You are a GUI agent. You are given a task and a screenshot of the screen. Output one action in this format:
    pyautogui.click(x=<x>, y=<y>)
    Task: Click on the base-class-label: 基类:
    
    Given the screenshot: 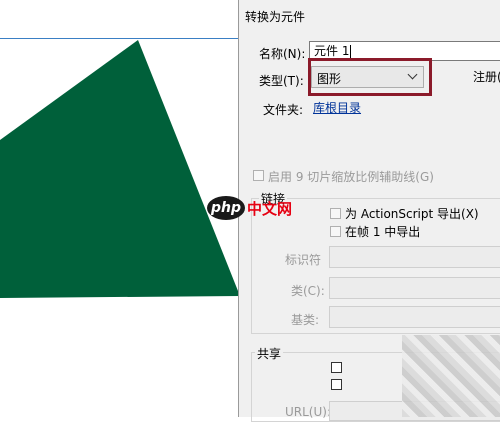 What is the action you would take?
    pyautogui.click(x=305, y=320)
    